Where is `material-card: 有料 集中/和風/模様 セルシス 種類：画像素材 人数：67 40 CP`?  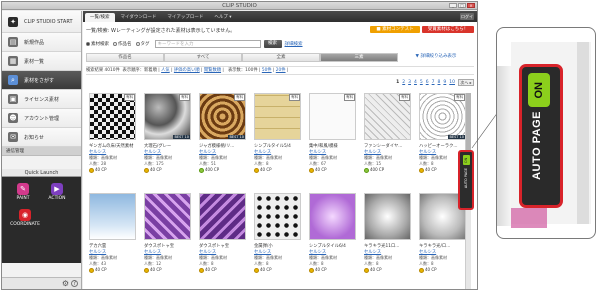
material-card: 有料 集中/和風/模様 セルシス 種類：画像素材 人数：67 40 CP is located at coordinates (332, 141).